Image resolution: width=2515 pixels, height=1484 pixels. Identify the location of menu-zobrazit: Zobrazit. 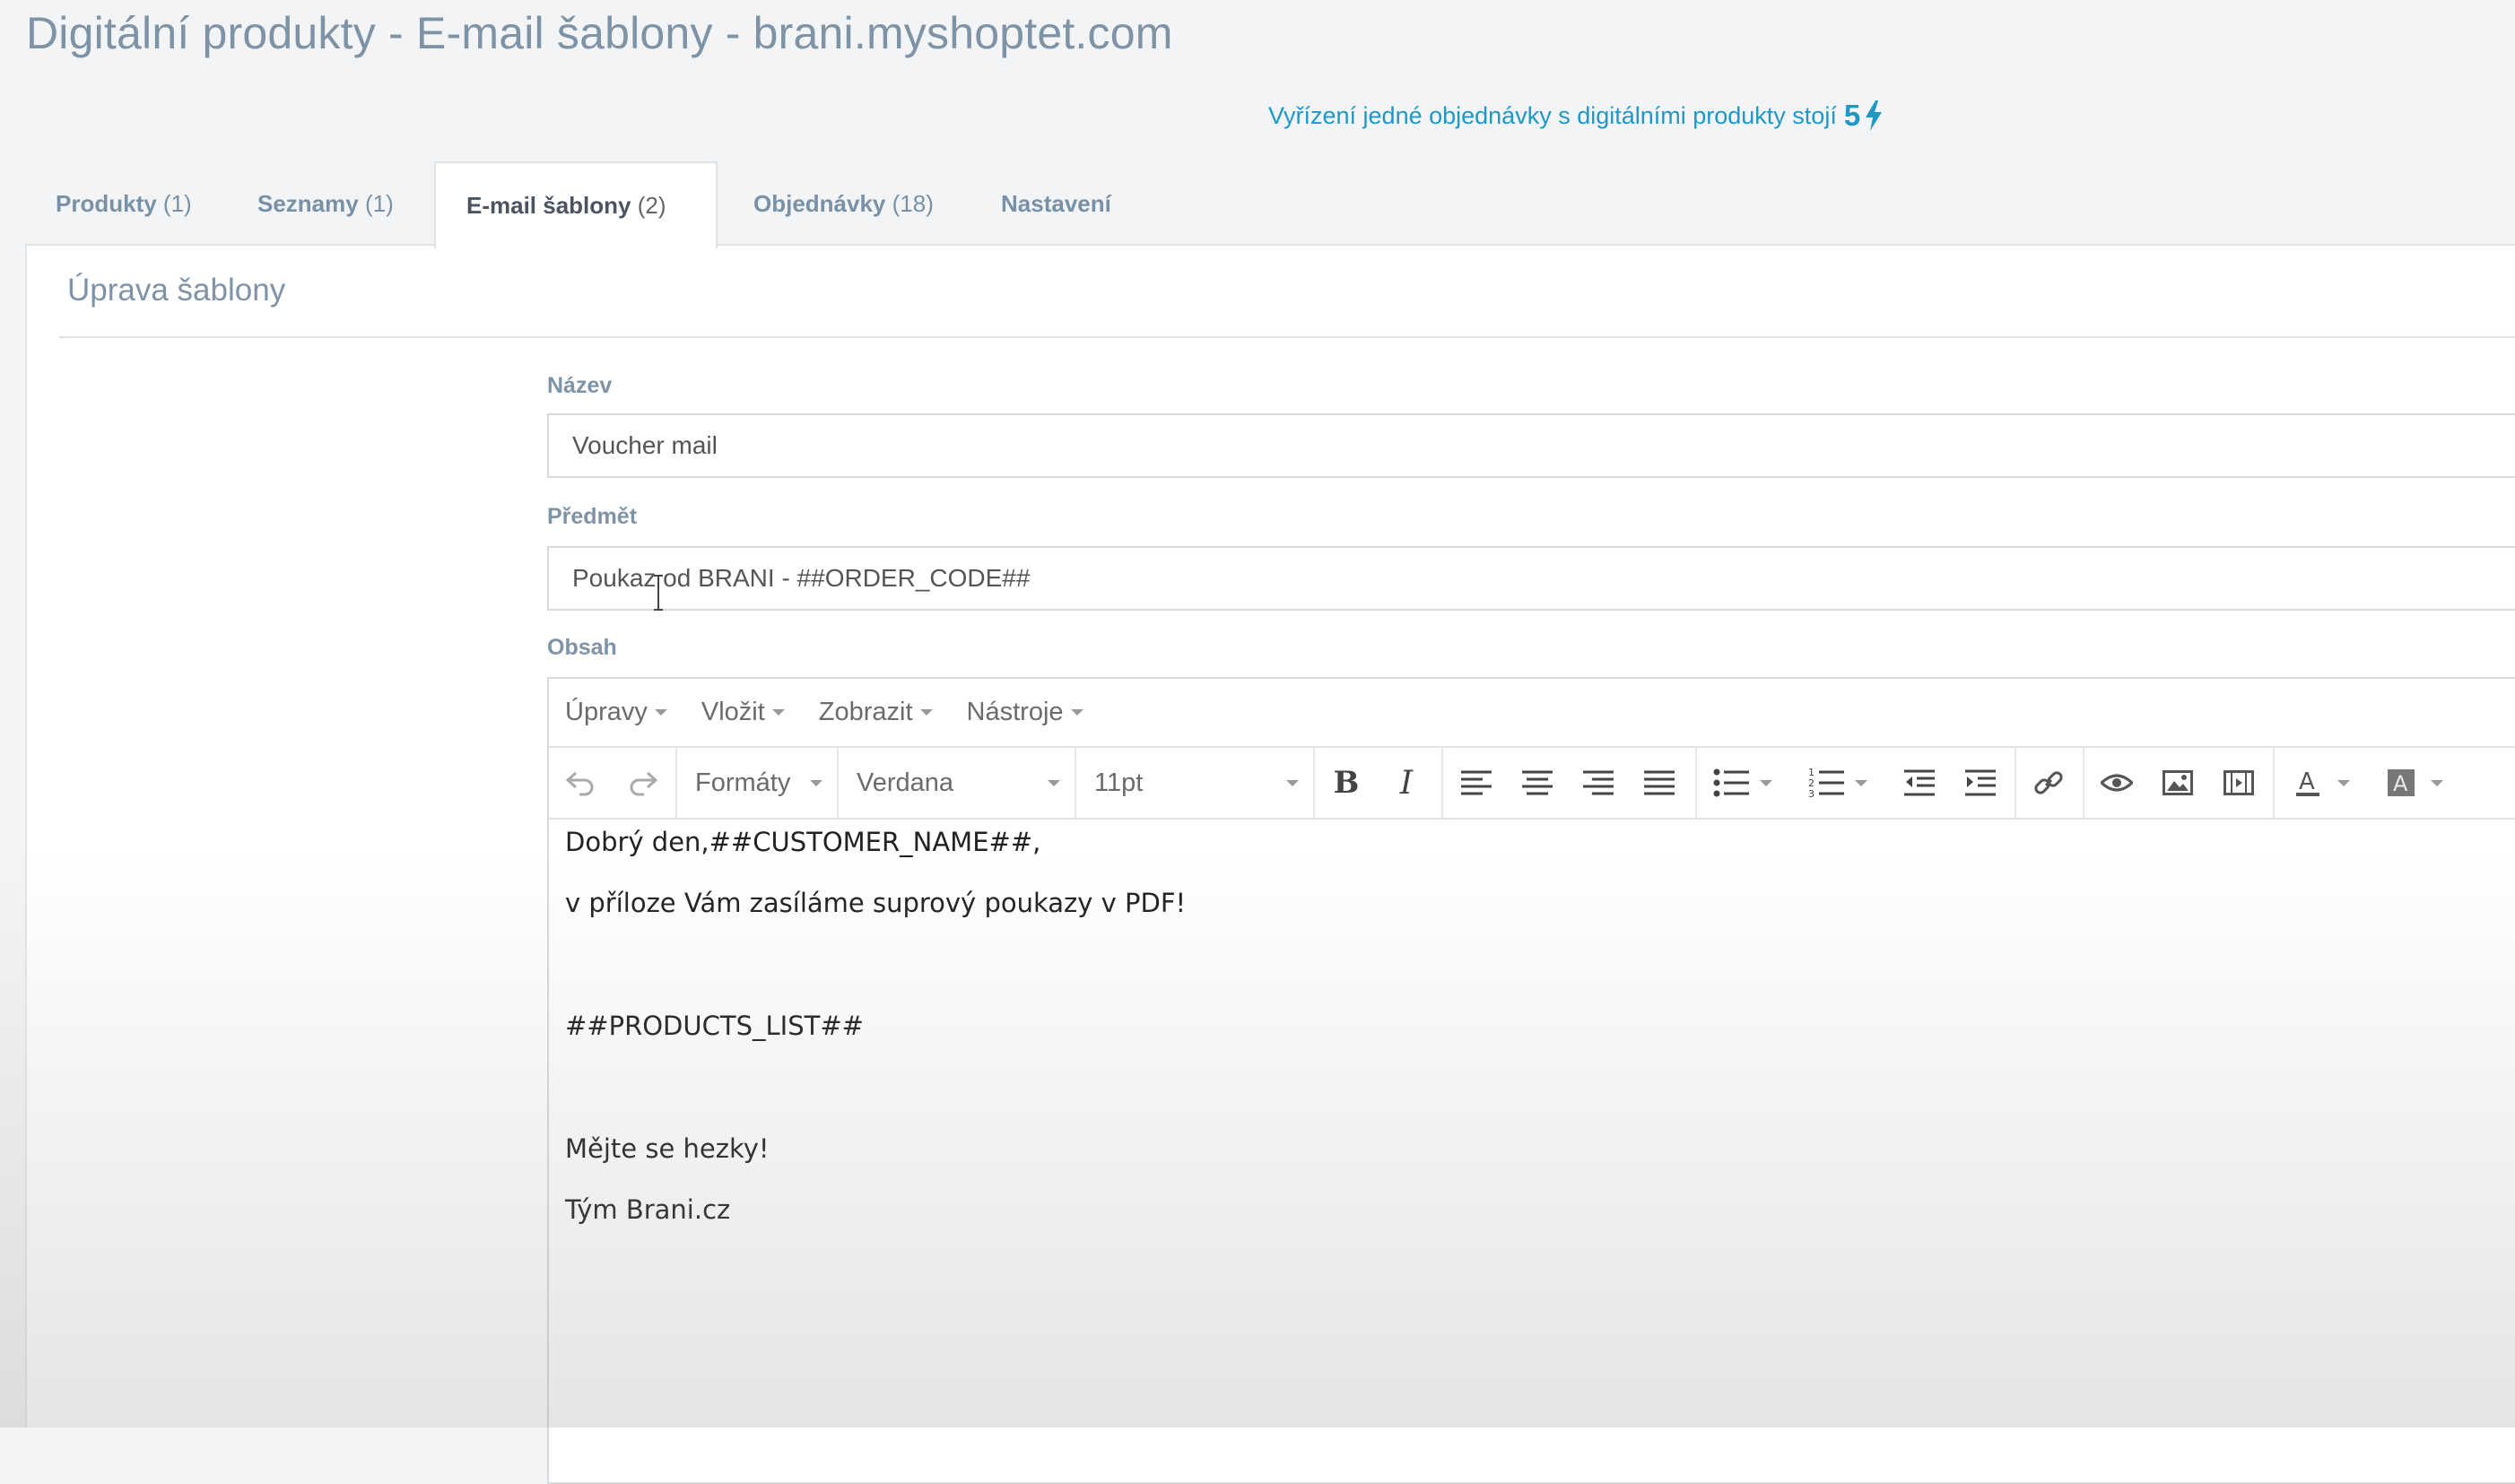
(876, 713).